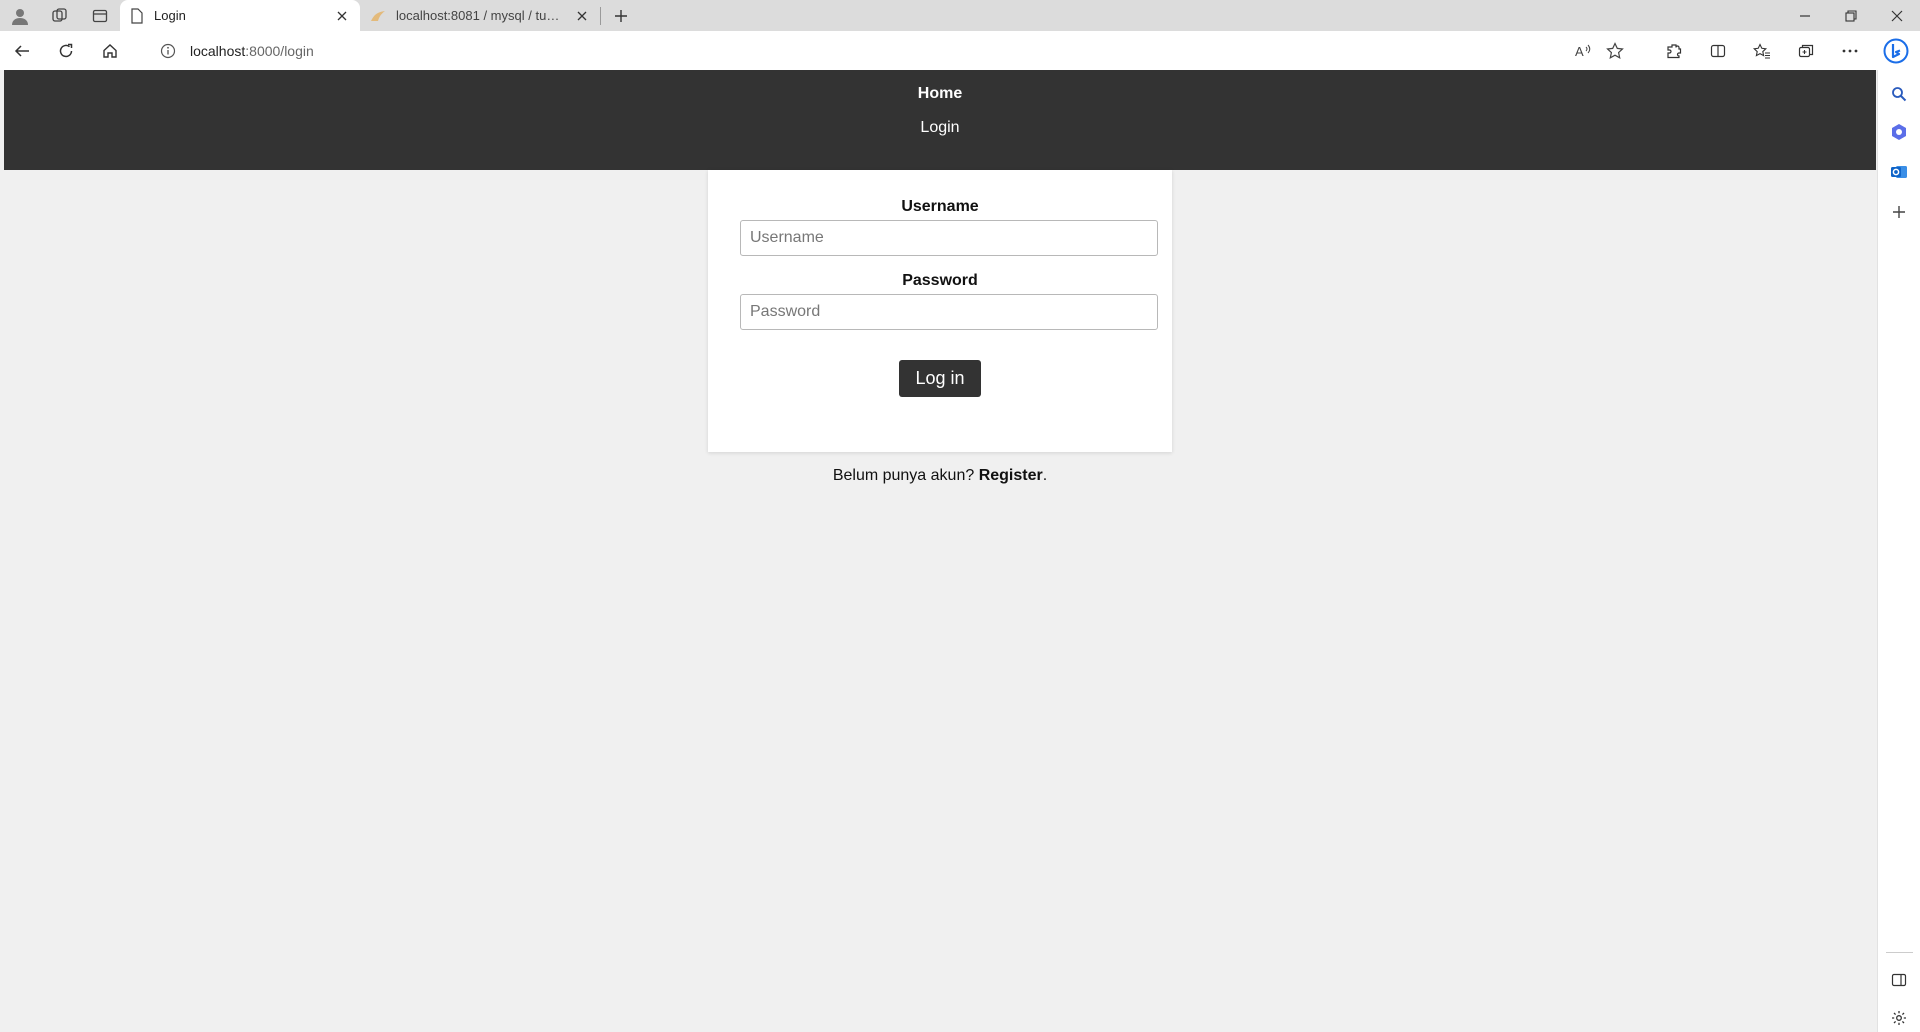 Image resolution: width=1920 pixels, height=1032 pixels. I want to click on collections-icon, so click(1806, 50).